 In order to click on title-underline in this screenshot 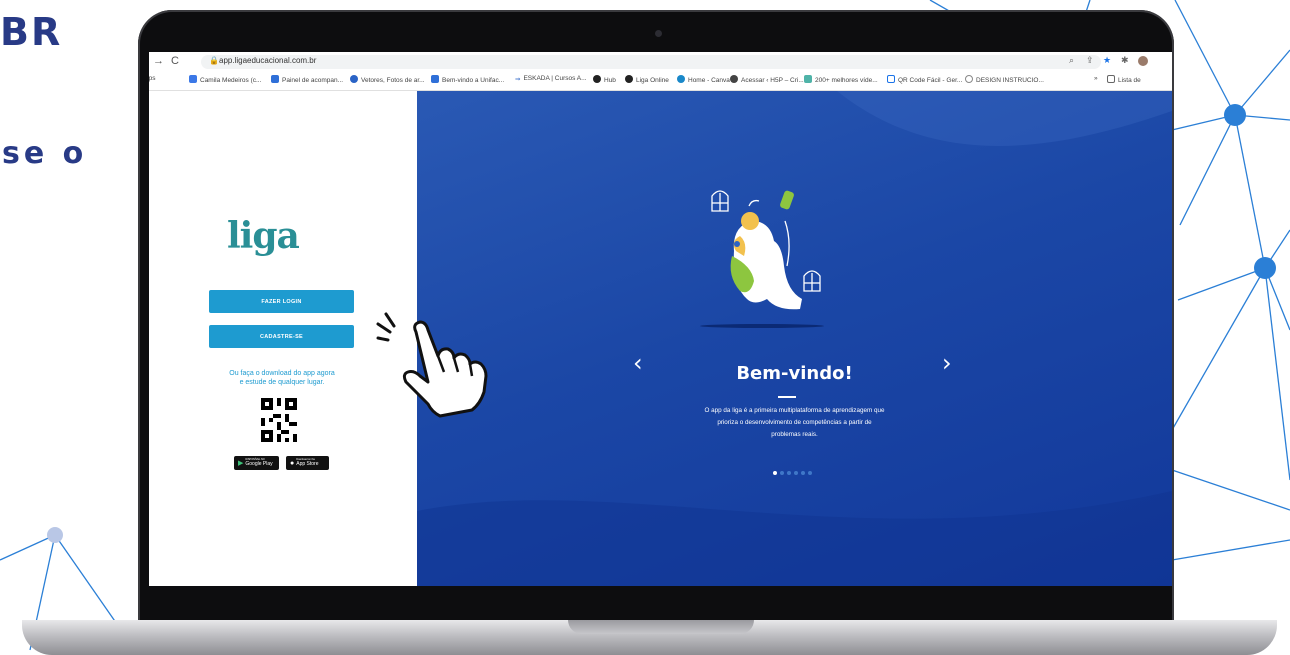, I will do `click(787, 397)`.